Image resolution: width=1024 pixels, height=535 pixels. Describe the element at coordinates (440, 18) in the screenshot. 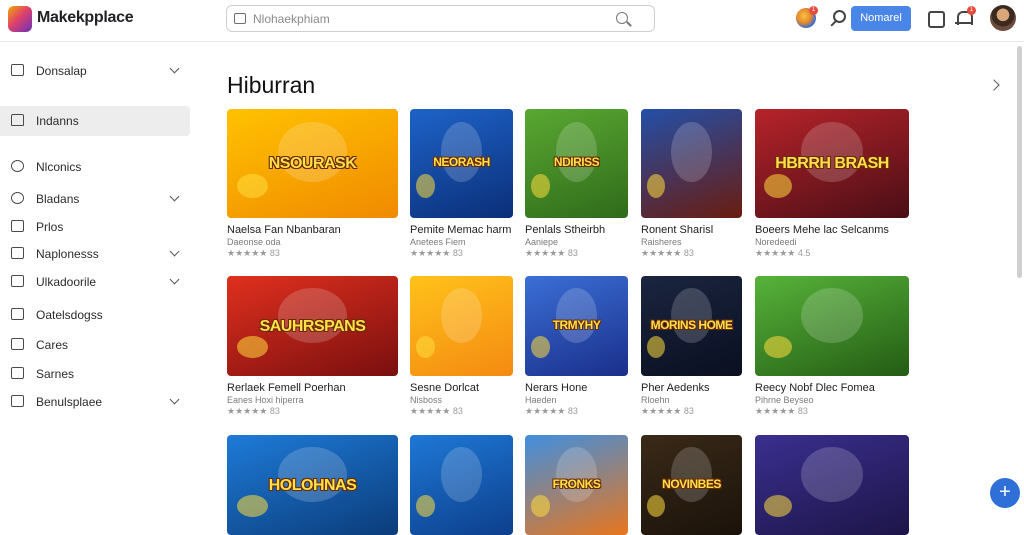

I see `search-input: Nlohaekphiam` at that location.